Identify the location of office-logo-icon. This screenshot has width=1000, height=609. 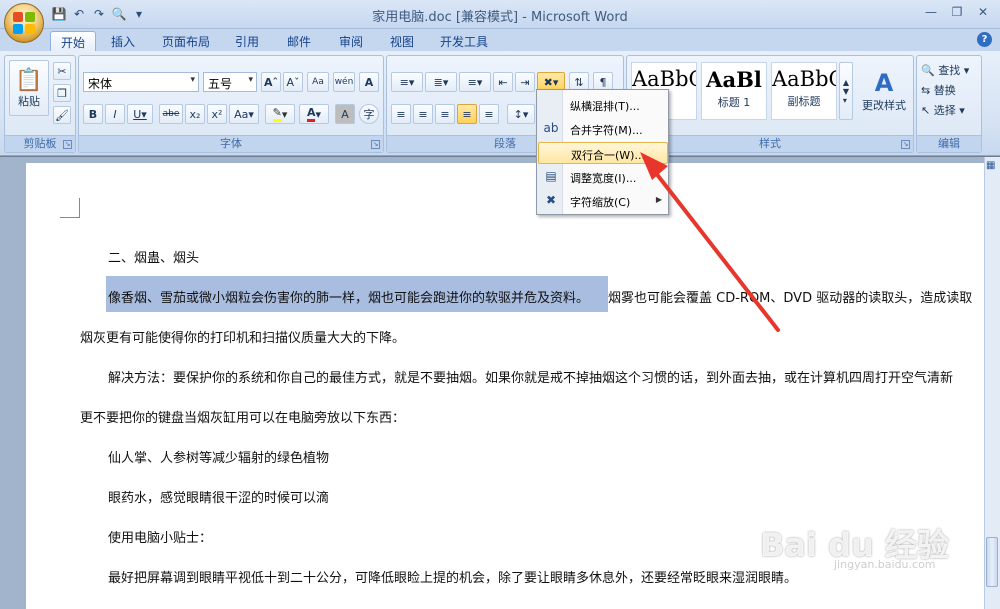
(24, 23).